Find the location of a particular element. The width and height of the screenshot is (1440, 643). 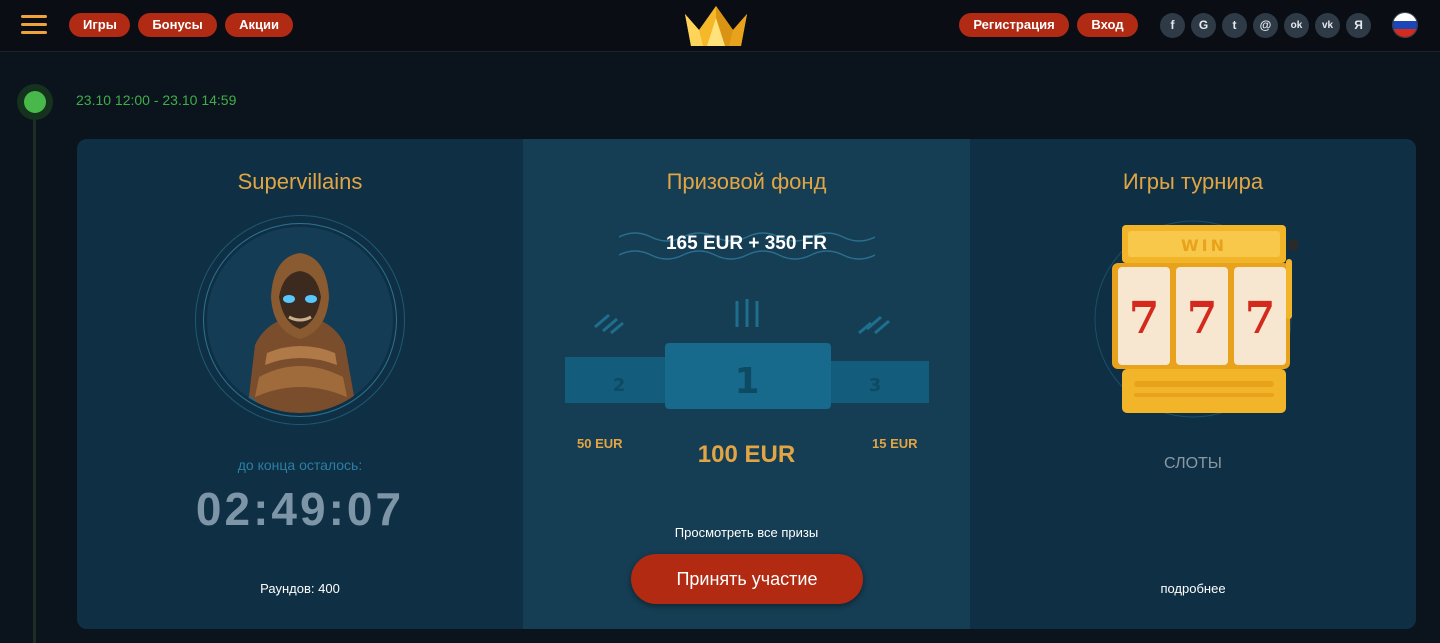

details-link: подробнее is located at coordinates (1193, 588).